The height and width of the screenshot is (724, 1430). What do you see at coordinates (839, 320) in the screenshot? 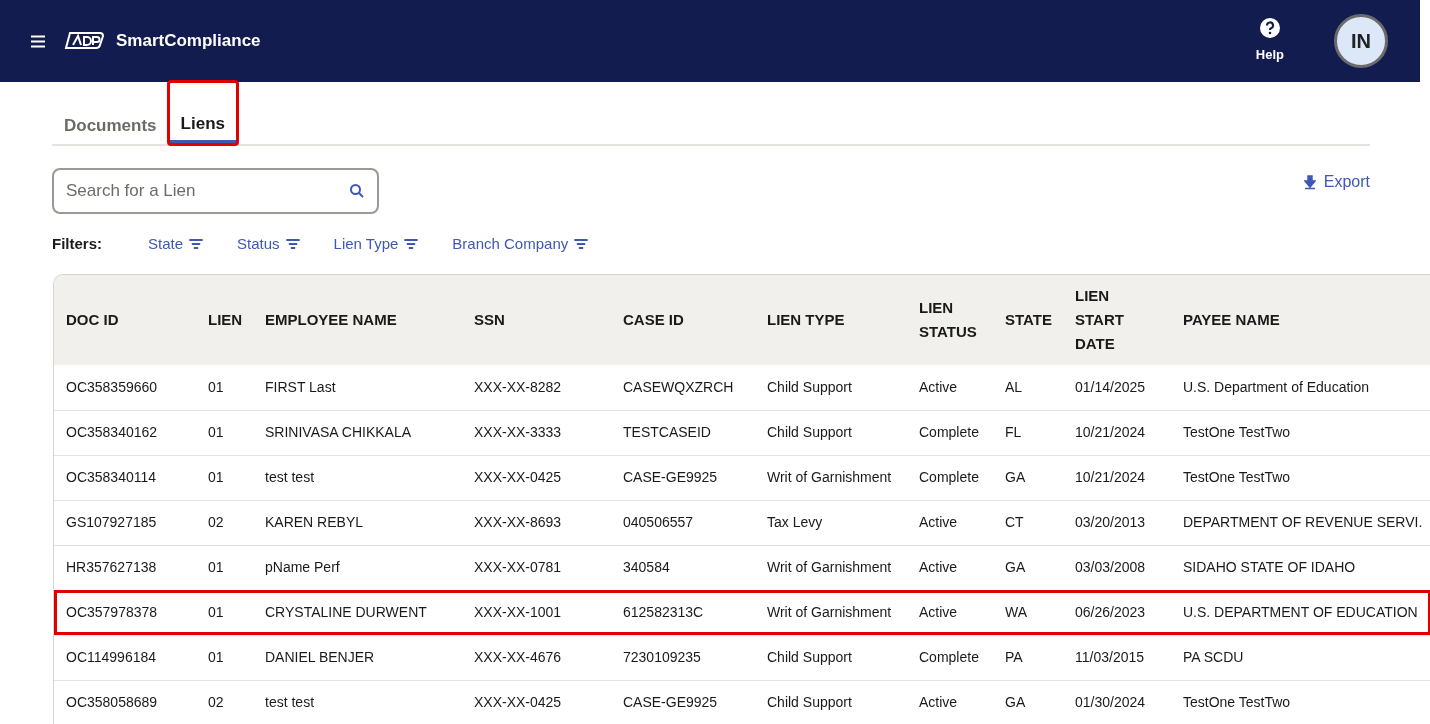
I see `column-header: LIEN TYPE` at bounding box center [839, 320].